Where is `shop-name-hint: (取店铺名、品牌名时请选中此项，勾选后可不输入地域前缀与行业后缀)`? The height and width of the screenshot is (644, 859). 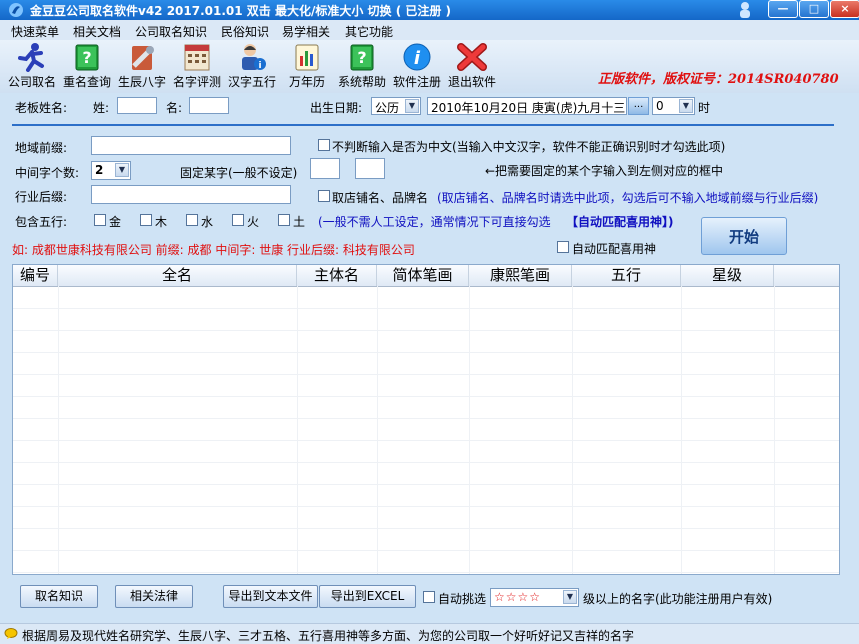 shop-name-hint: (取店铺名、品牌名时请选中此项，勾选后可不输入地域前缀与行业后缀) is located at coordinates (628, 198).